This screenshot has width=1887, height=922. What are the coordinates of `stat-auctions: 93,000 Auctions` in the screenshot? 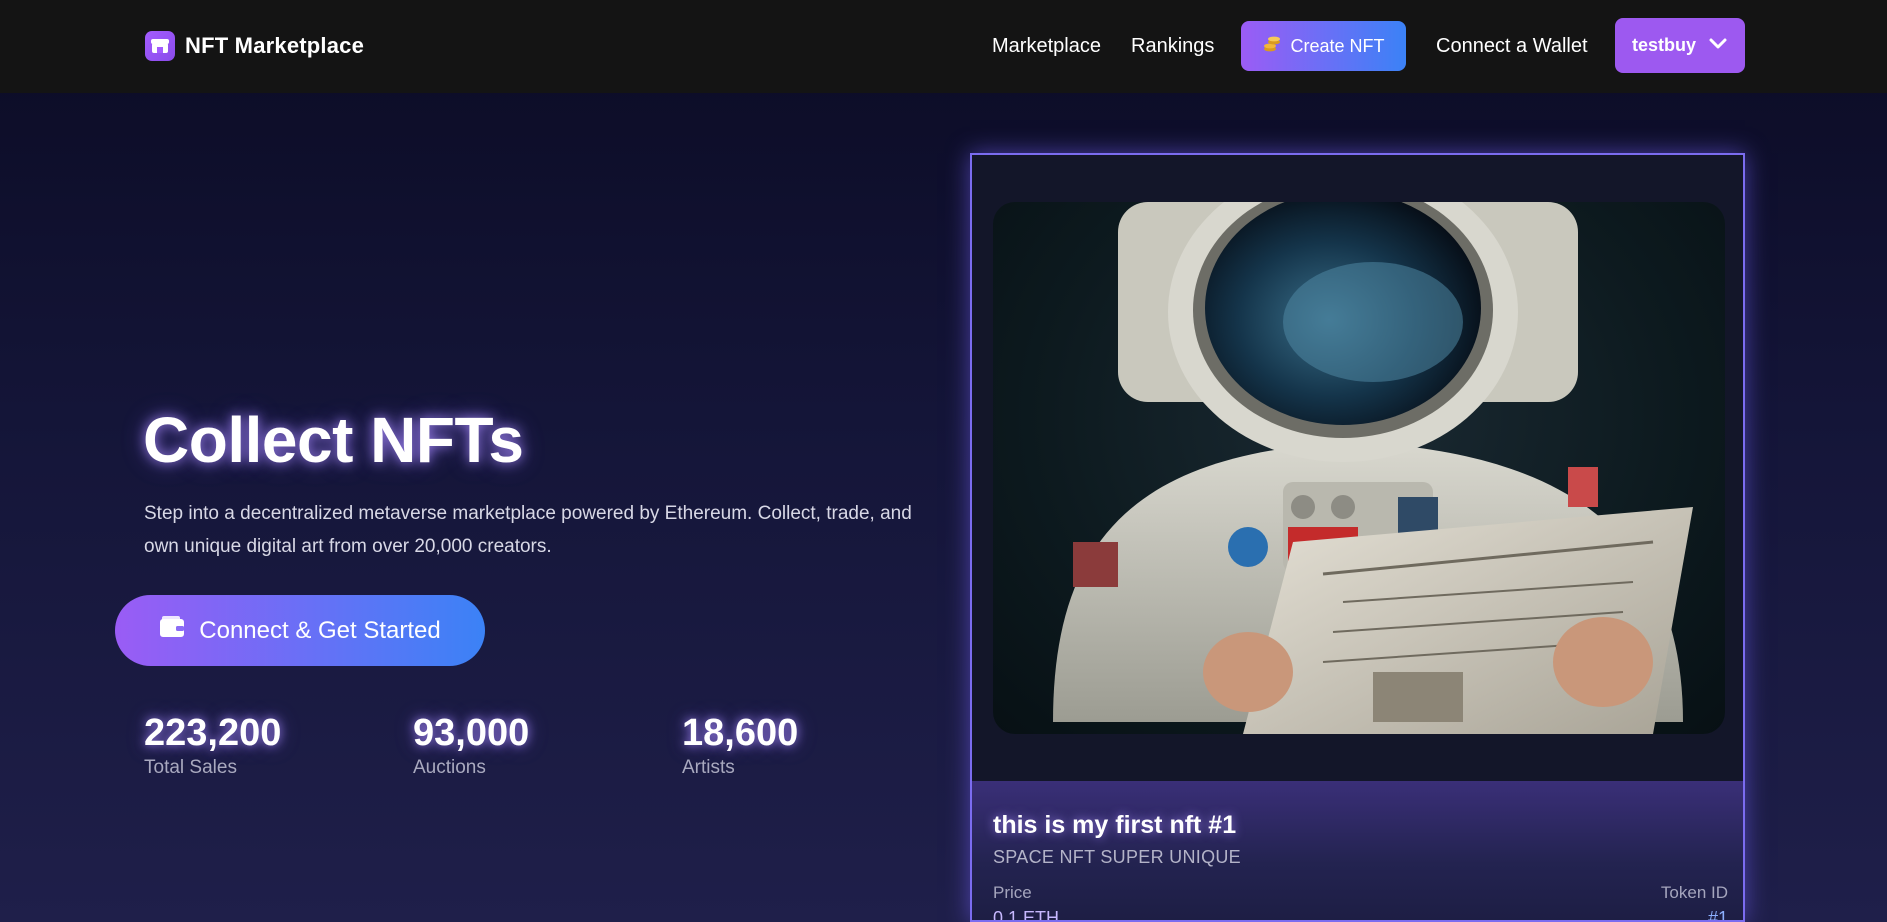 It's located at (471, 745).